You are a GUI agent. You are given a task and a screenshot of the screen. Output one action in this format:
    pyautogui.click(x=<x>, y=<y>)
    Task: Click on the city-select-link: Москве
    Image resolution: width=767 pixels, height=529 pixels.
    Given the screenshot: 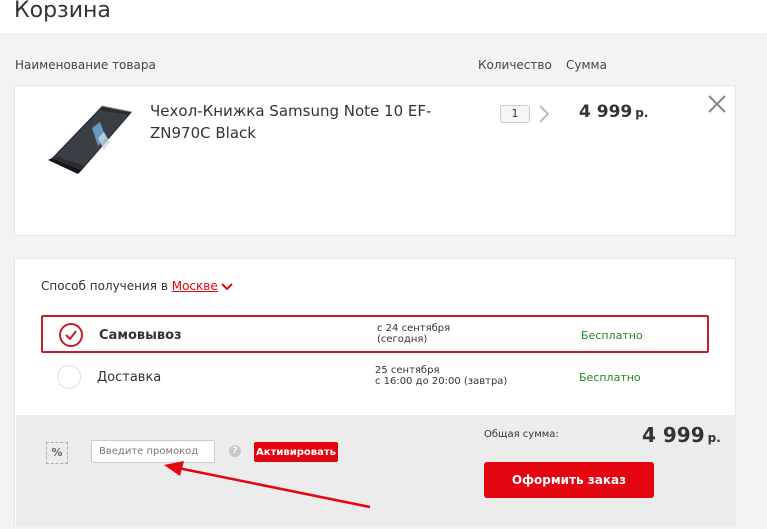 What is the action you would take?
    pyautogui.click(x=195, y=286)
    